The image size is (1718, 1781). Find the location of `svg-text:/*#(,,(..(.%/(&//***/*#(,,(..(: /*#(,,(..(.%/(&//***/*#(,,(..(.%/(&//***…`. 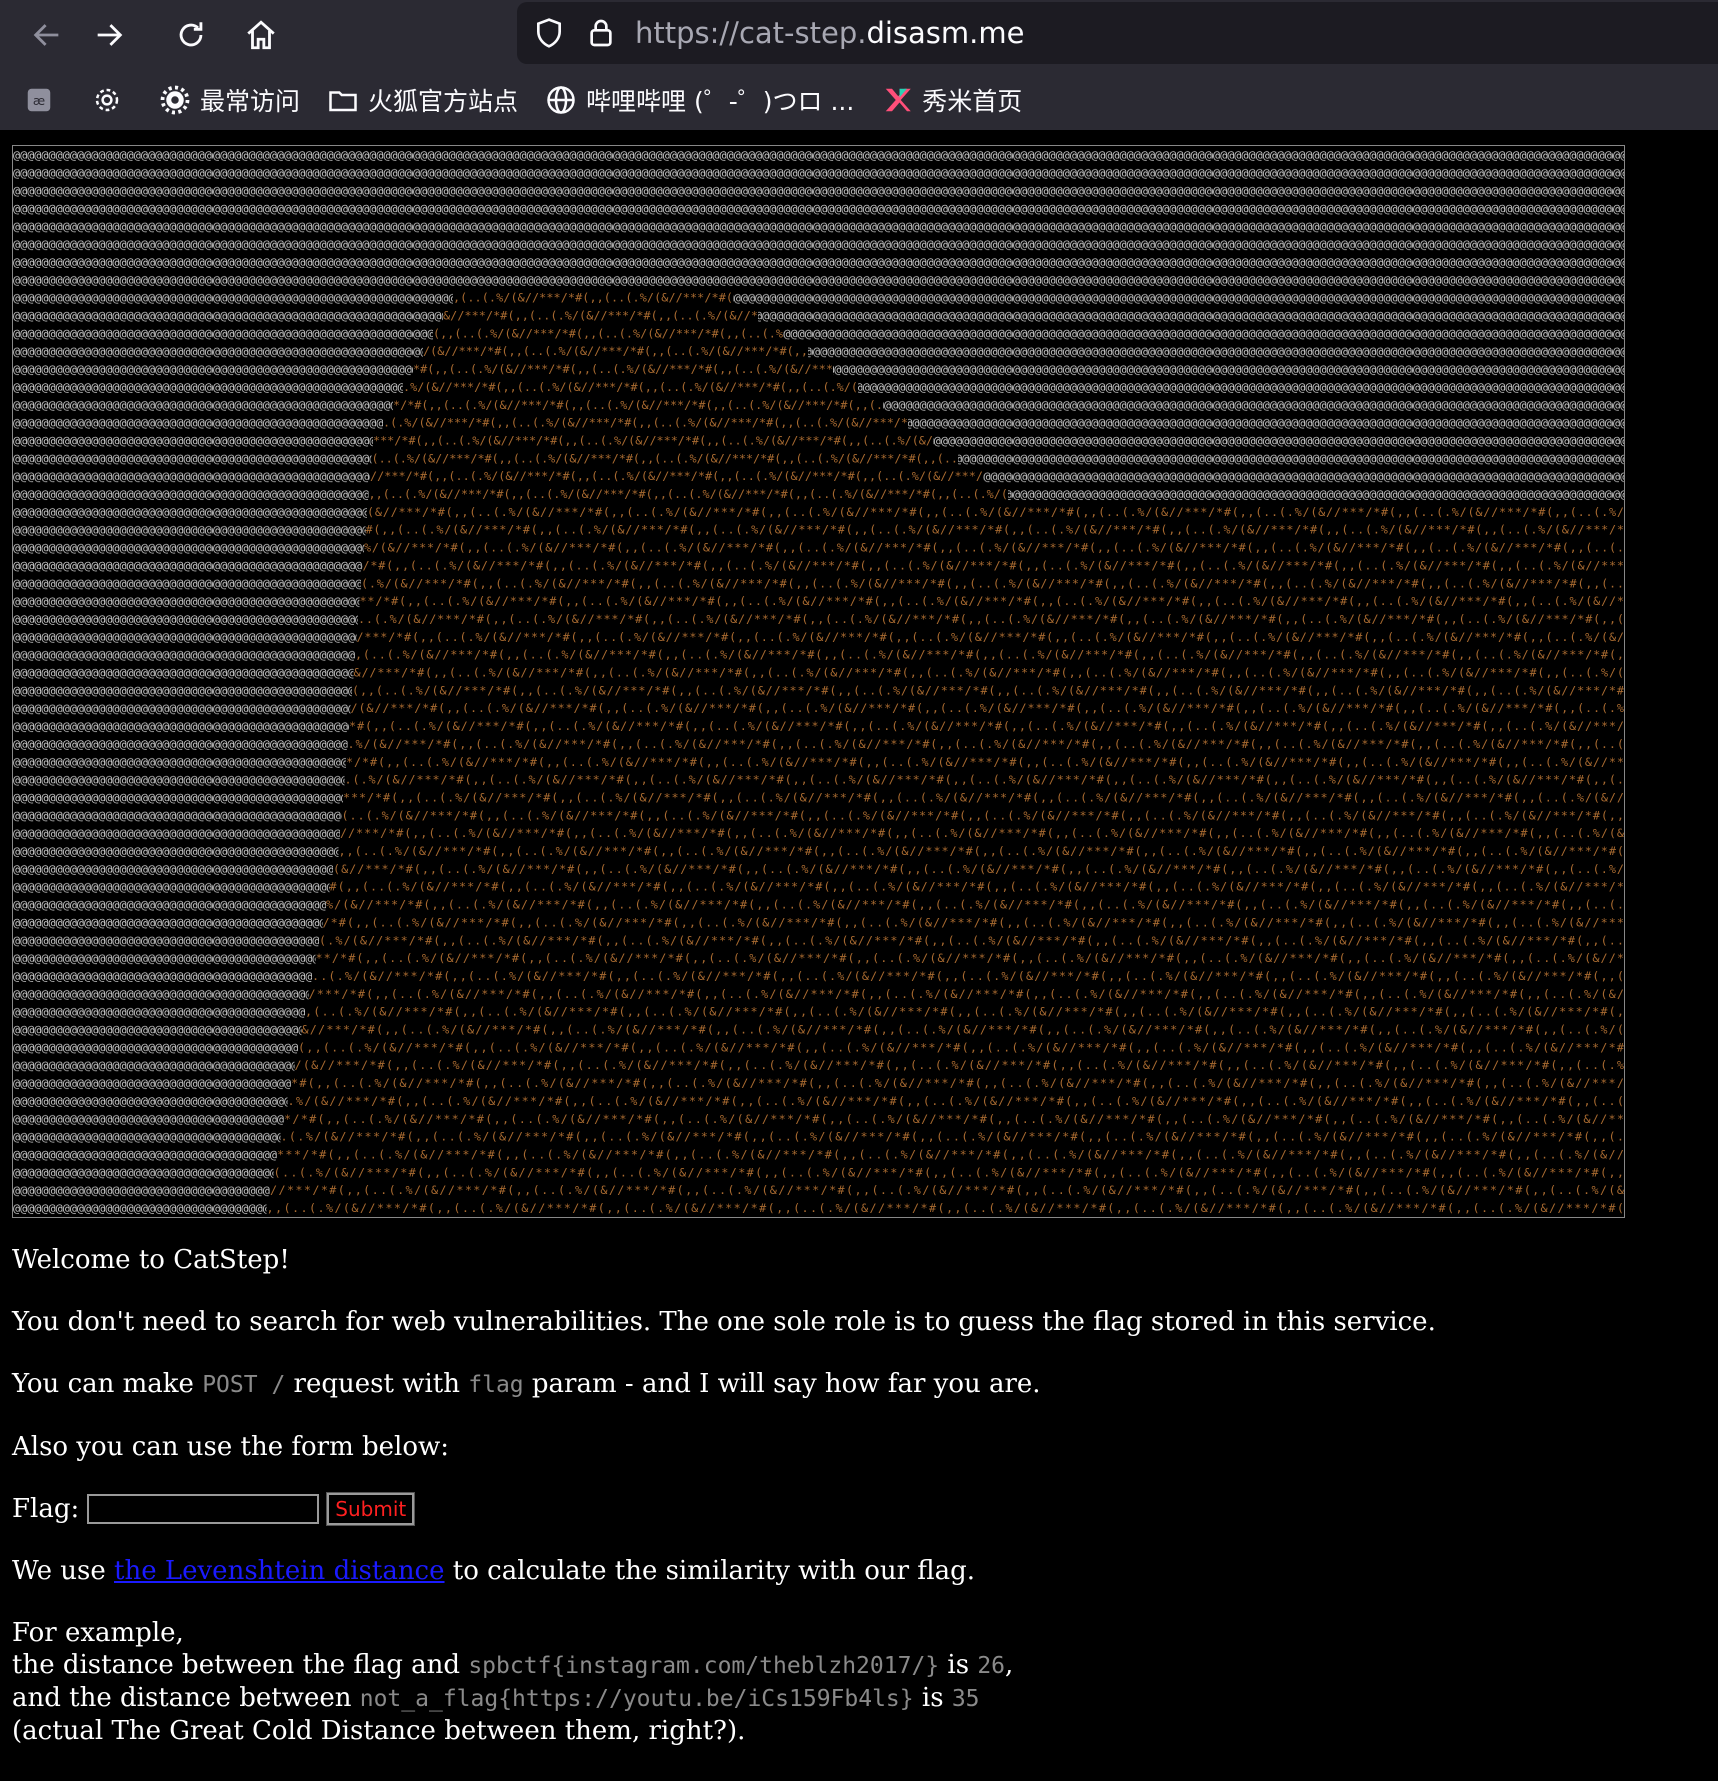

svg-text:/*#(,,(..(.%/(&//***/*#(,,(..(: /*#(,,(..(.%/(&//***/*#(,,(..(.%/(&//***… is located at coordinates (994, 565).